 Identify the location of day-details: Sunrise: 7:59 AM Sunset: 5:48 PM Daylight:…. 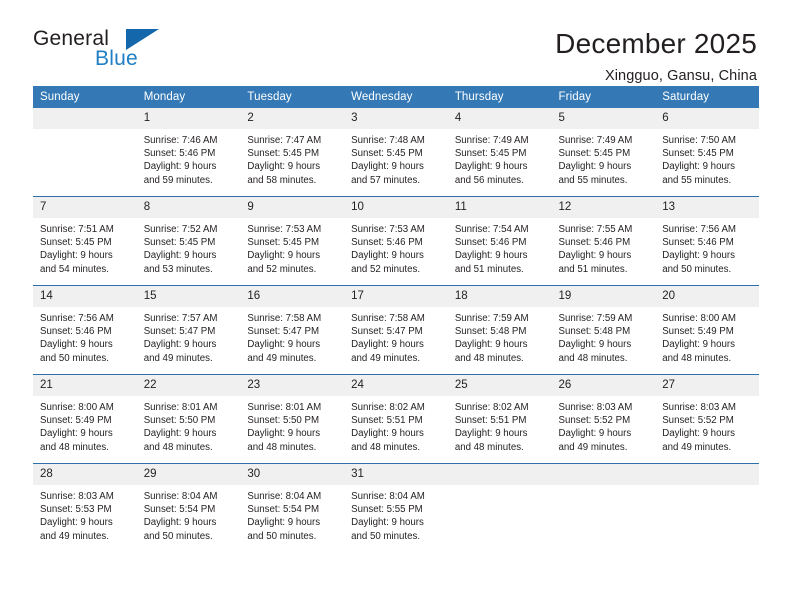
(500, 336).